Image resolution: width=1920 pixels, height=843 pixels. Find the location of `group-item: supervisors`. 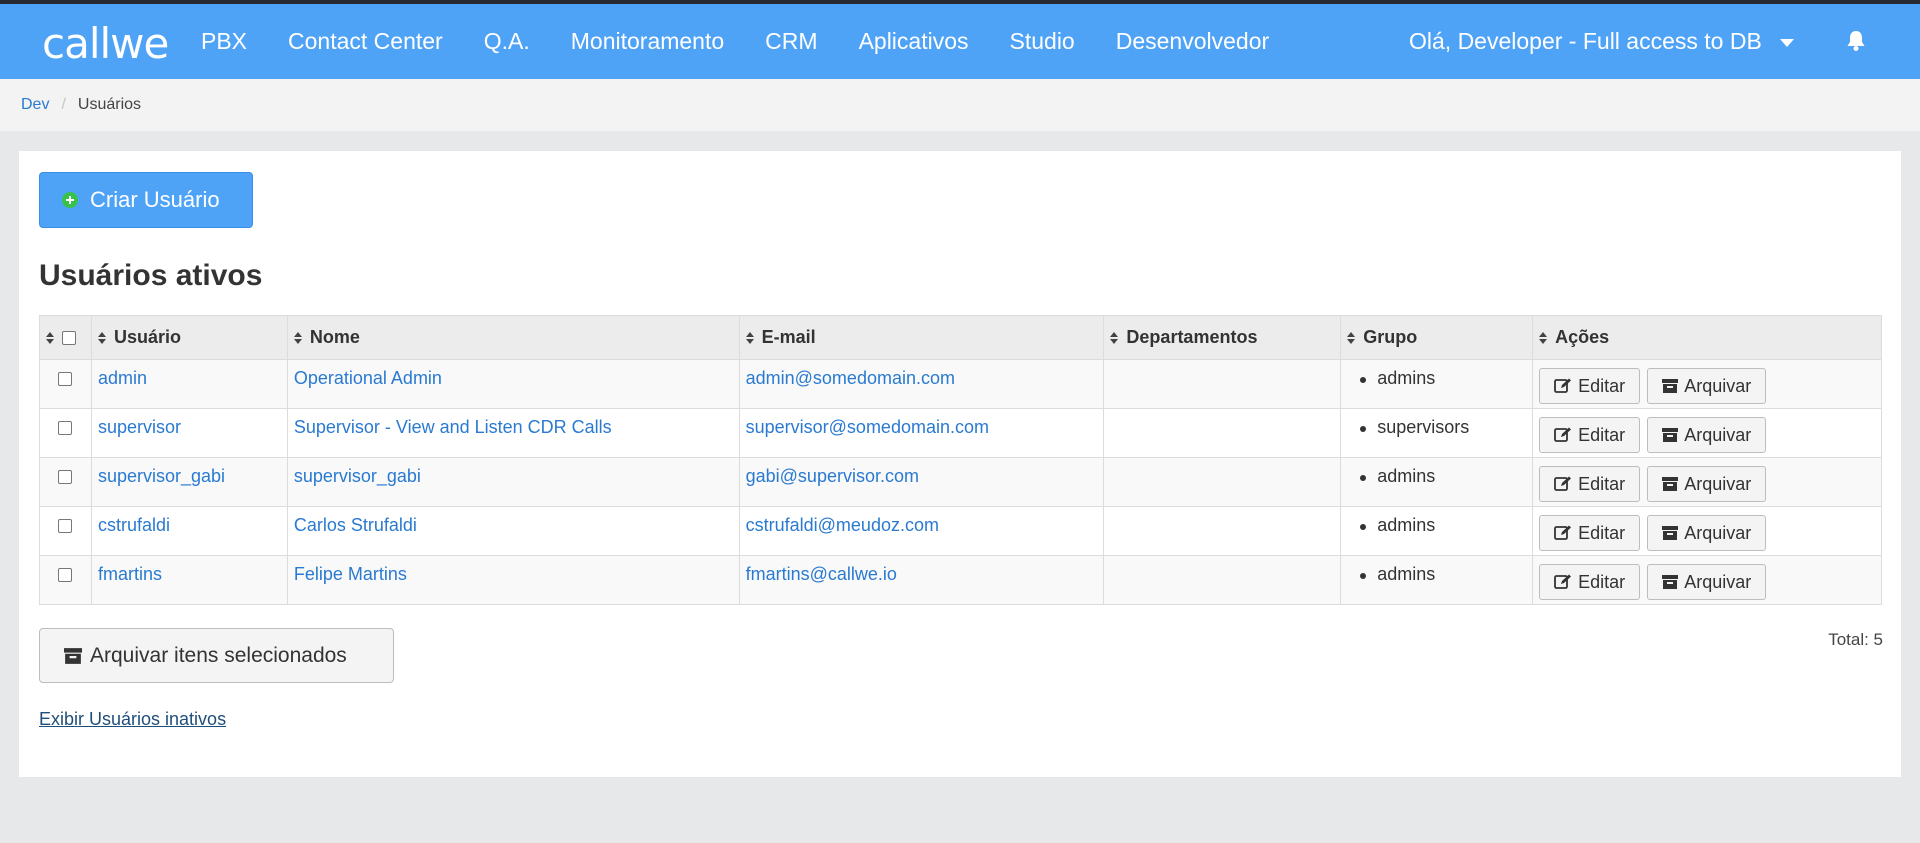

group-item: supervisors is located at coordinates (1436, 427).